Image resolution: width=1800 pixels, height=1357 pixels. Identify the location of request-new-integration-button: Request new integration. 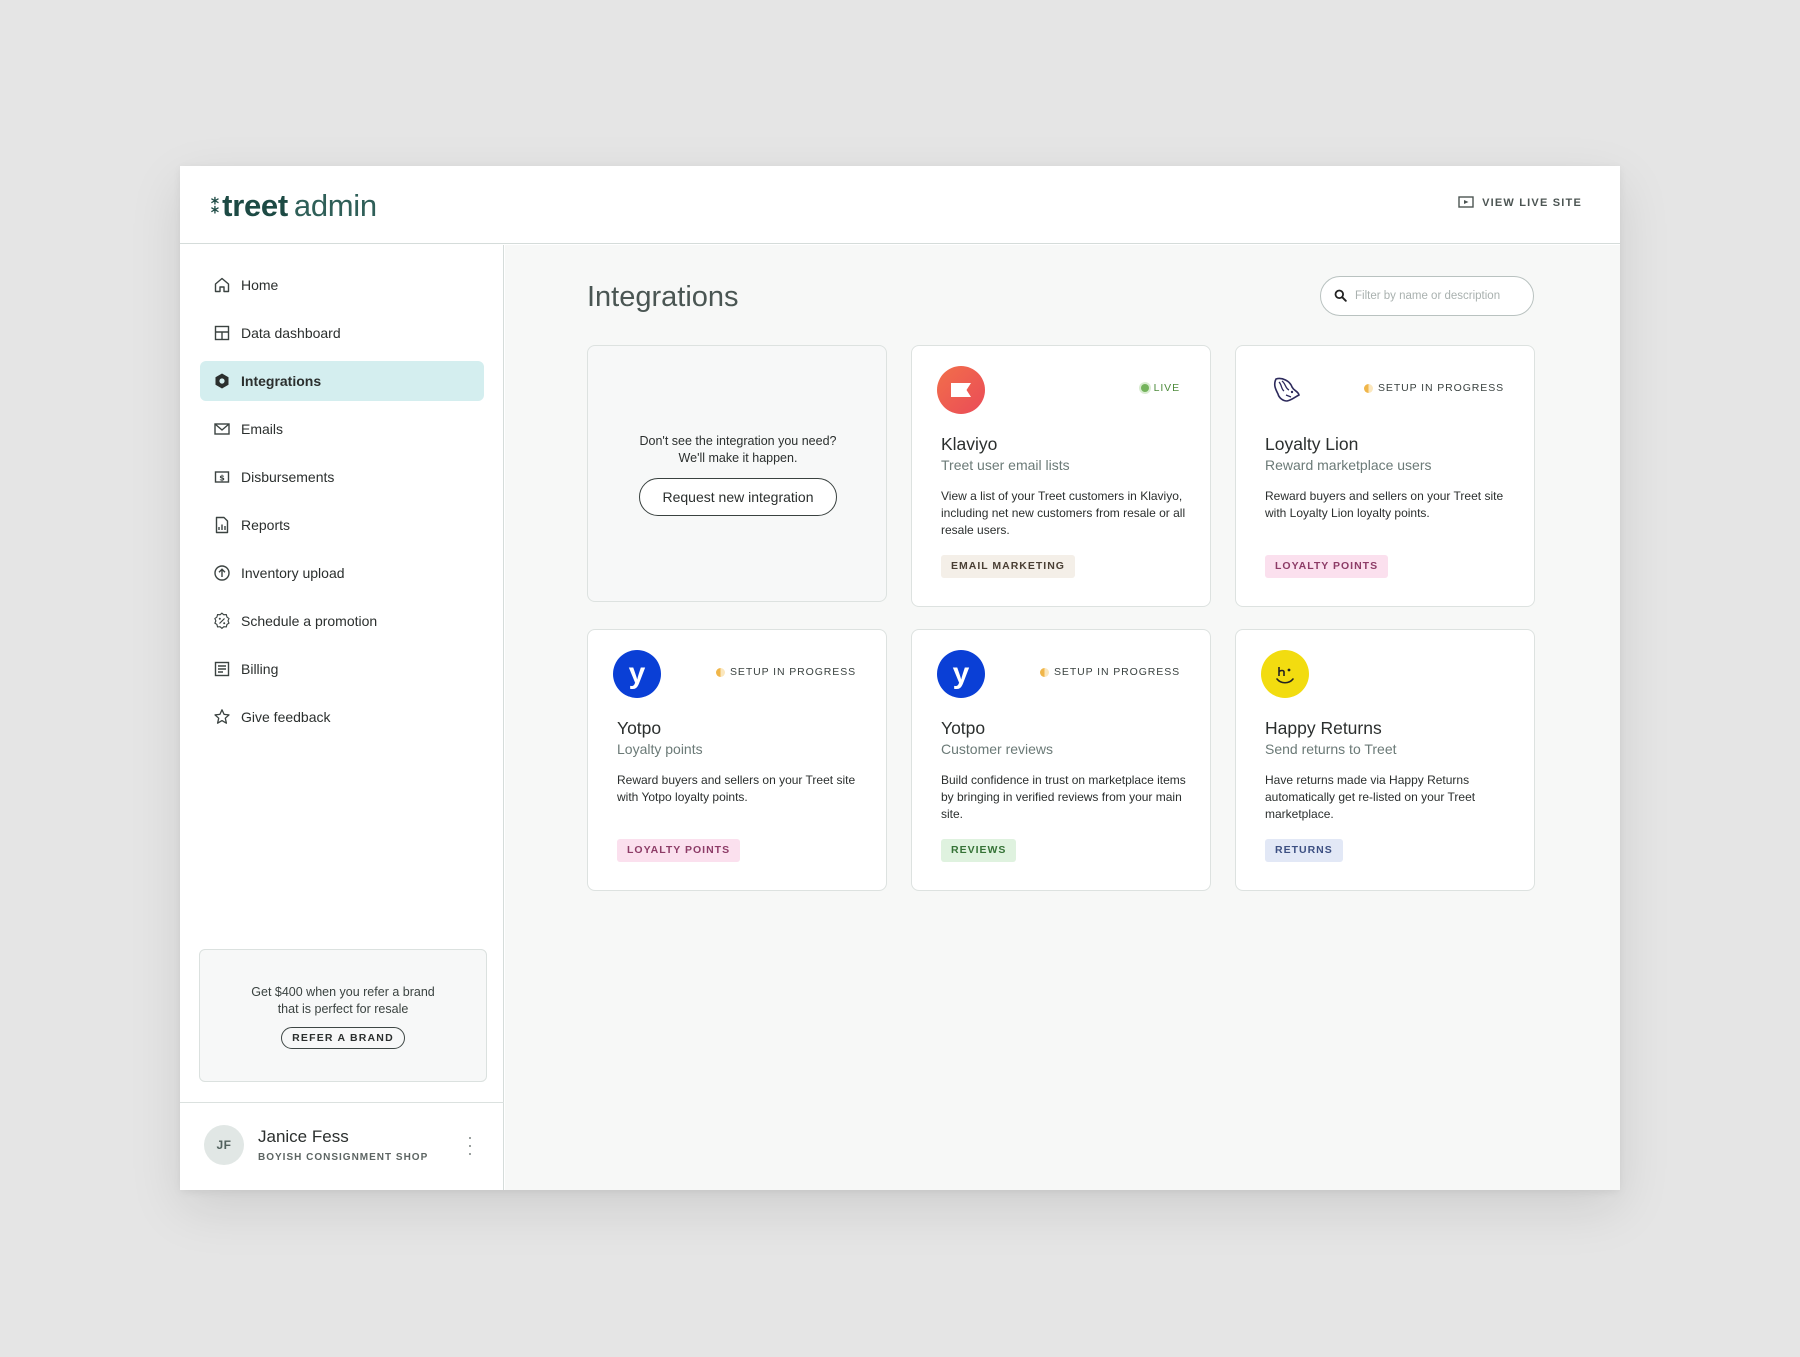
(738, 497).